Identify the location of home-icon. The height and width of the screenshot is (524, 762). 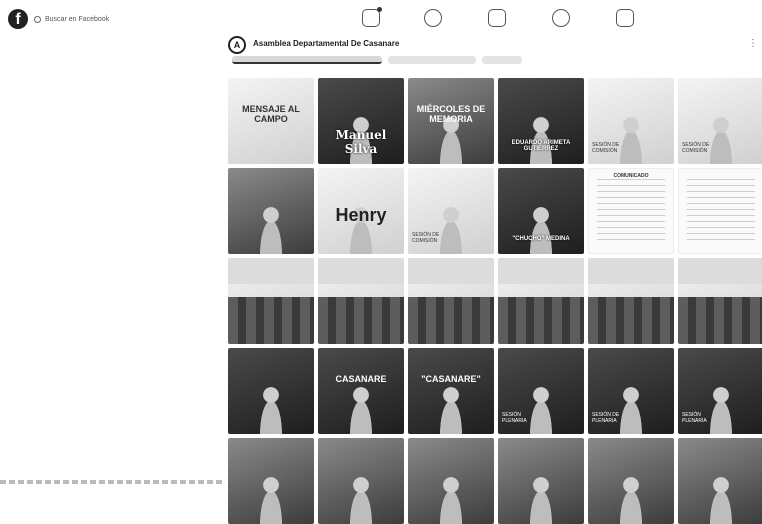
(372, 17).